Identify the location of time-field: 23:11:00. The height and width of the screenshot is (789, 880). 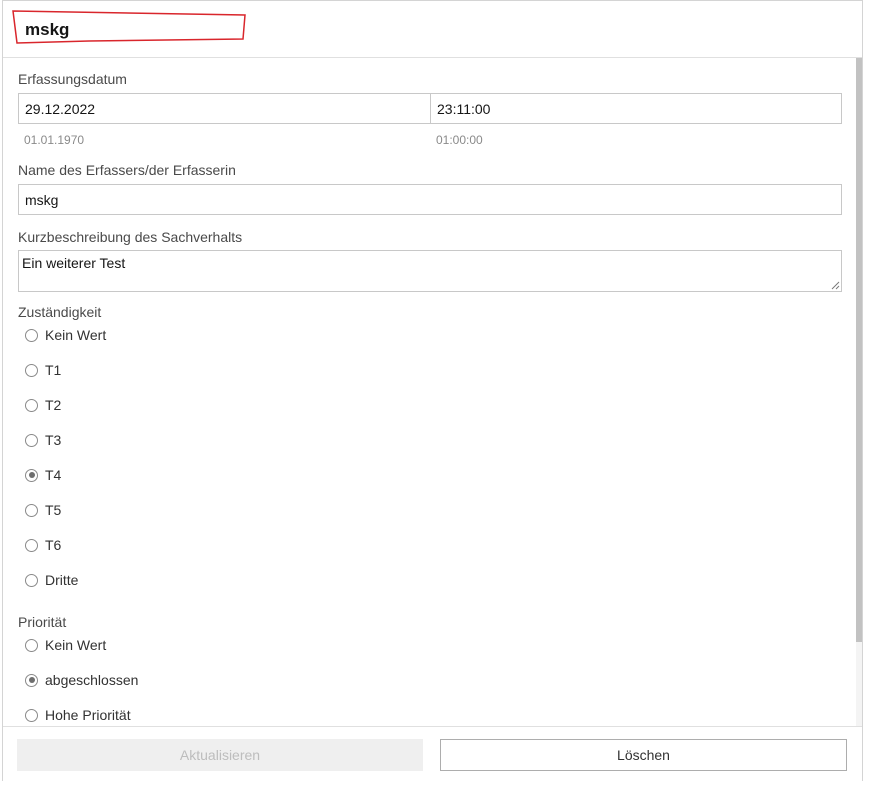
(636, 108).